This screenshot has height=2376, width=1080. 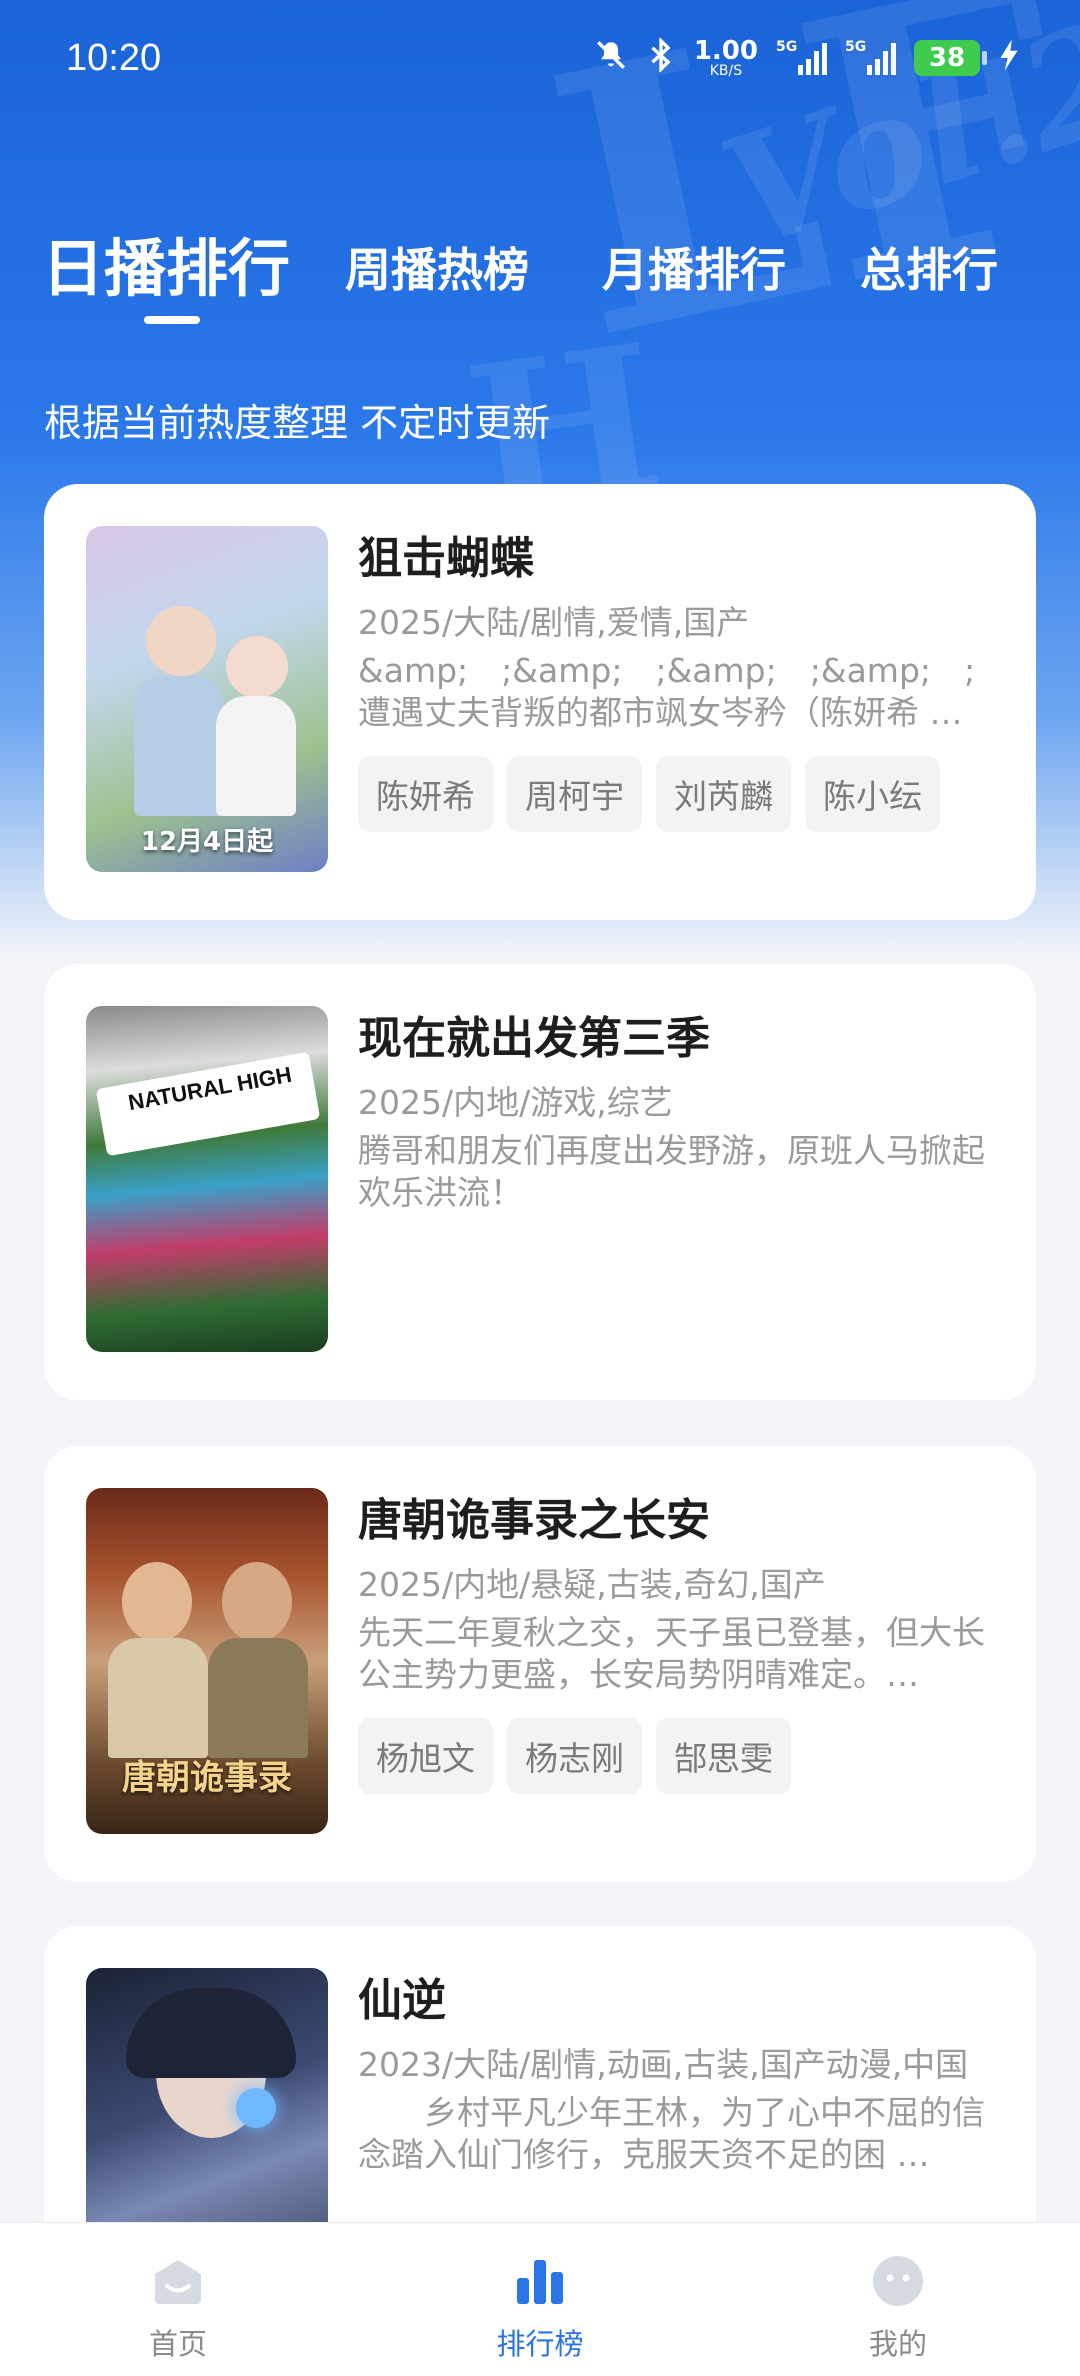 What do you see at coordinates (534, 1038) in the screenshot?
I see `item-title: 现在就出发第三季` at bounding box center [534, 1038].